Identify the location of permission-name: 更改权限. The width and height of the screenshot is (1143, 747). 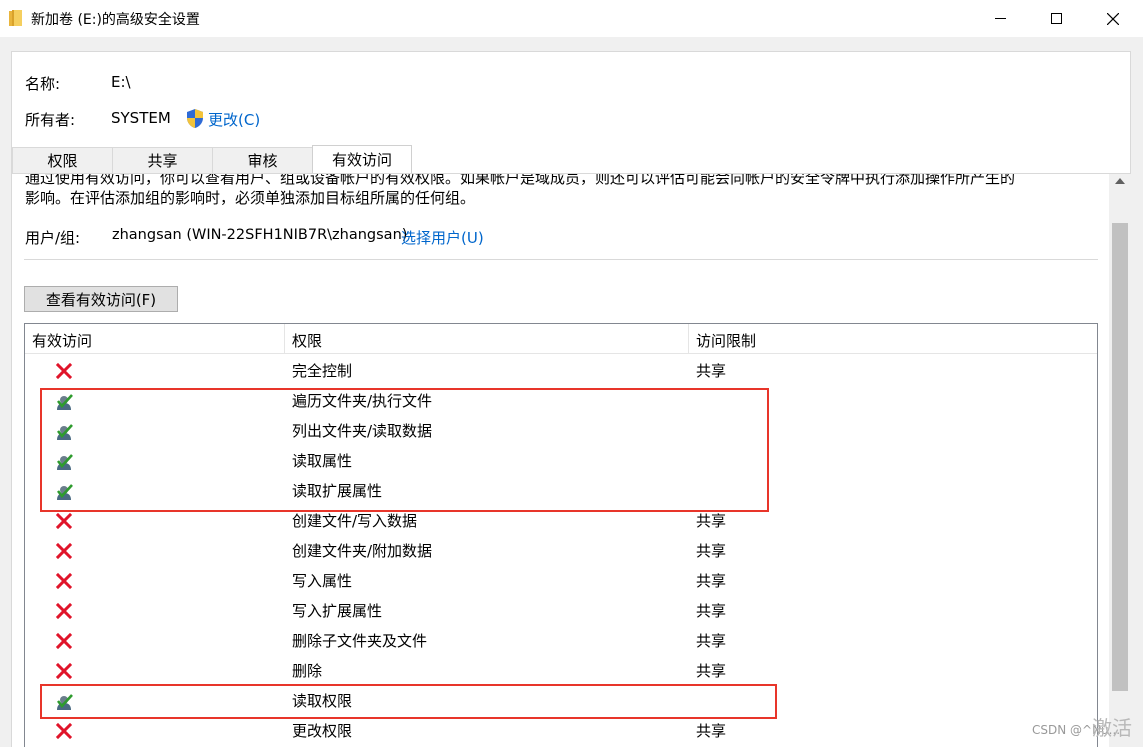
(322, 731).